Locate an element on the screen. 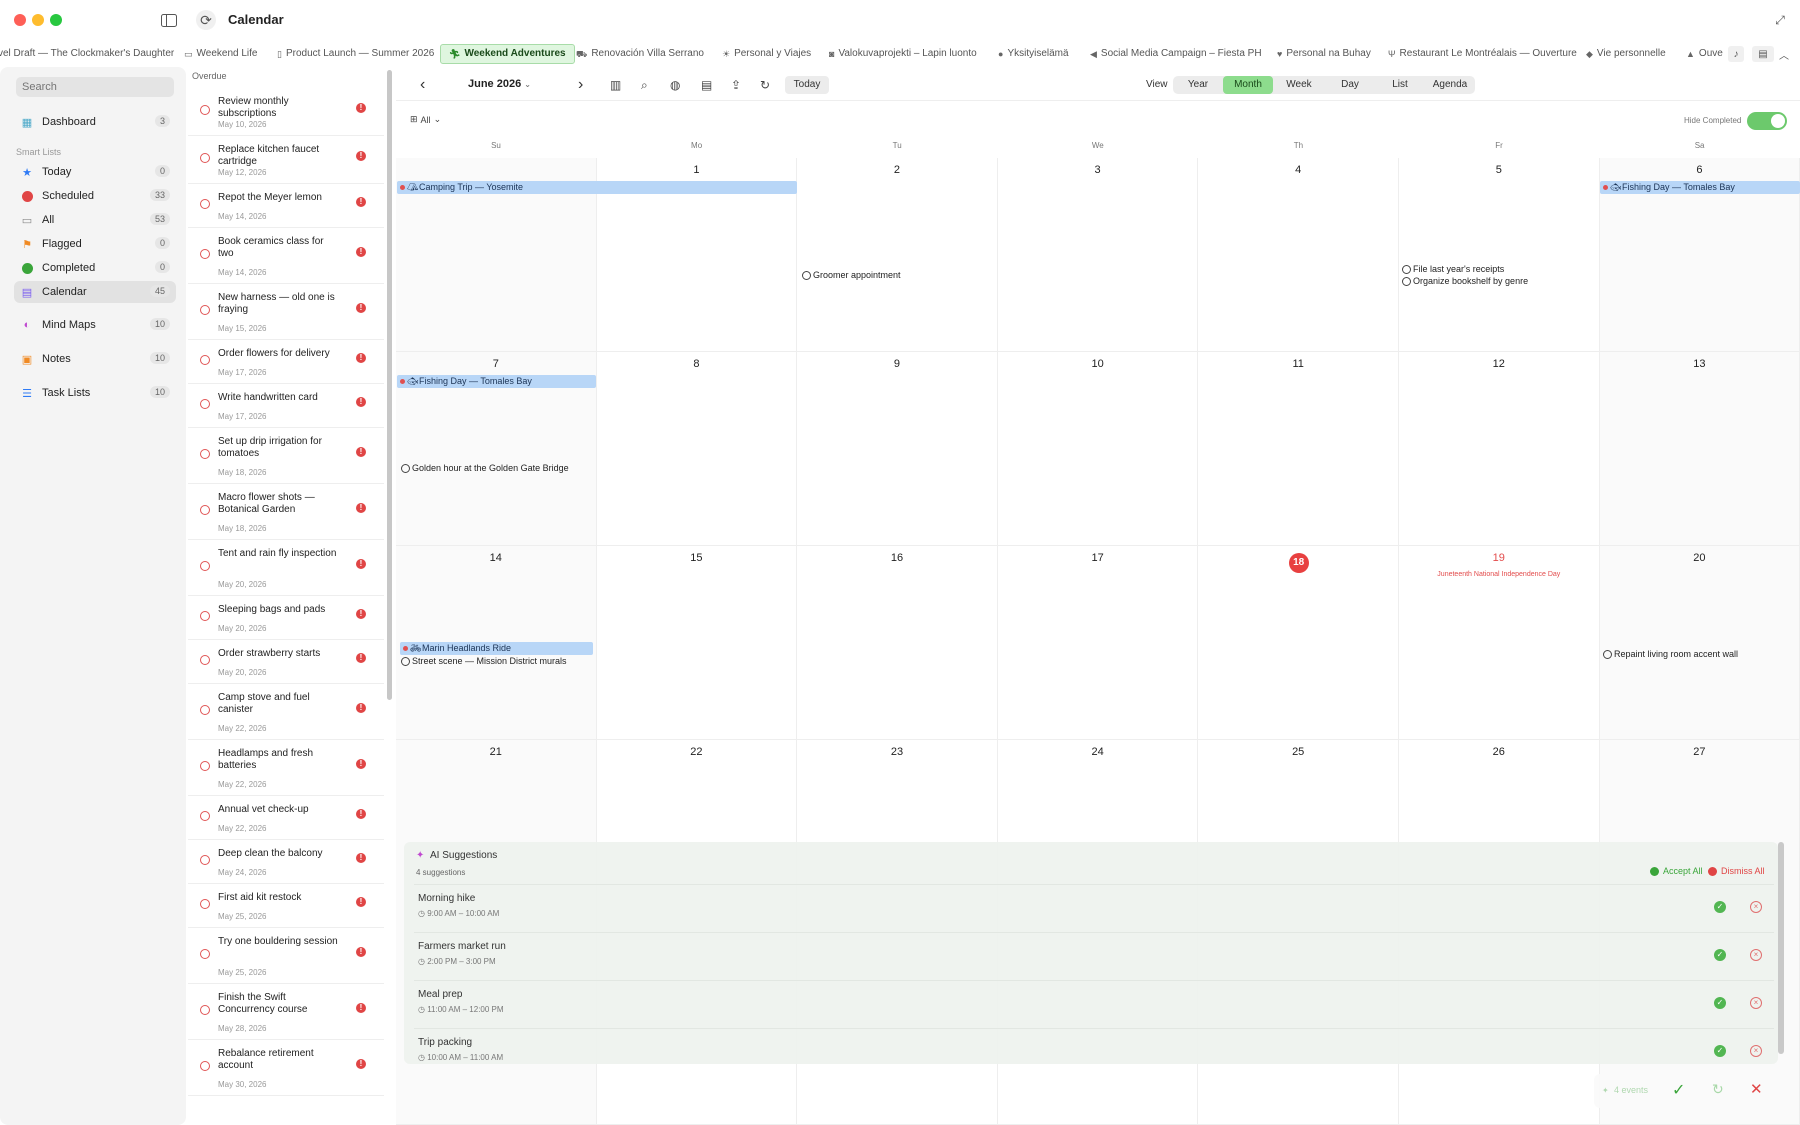  today-button: Today is located at coordinates (807, 85).